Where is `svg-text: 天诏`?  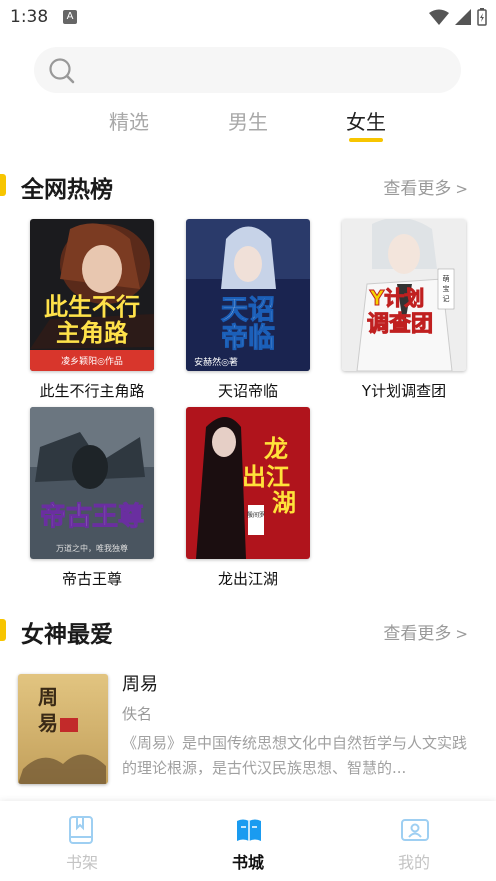 svg-text: 天诏 is located at coordinates (248, 310).